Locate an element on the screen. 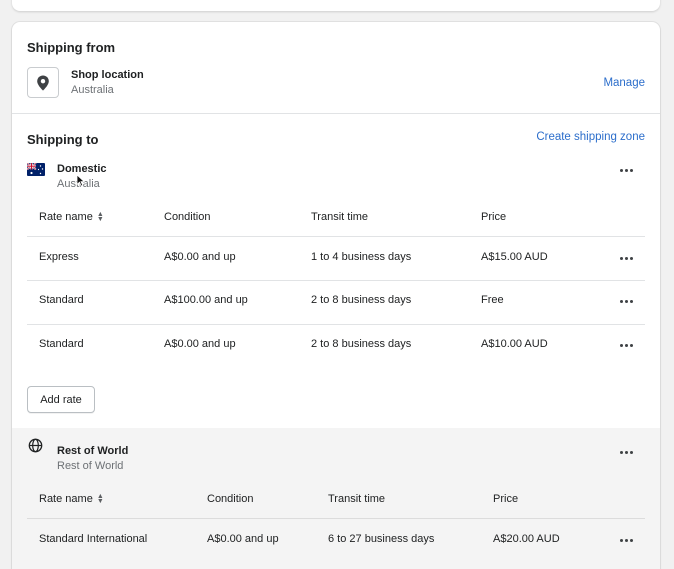 The width and height of the screenshot is (674, 569). location-pin-icon is located at coordinates (43, 82).